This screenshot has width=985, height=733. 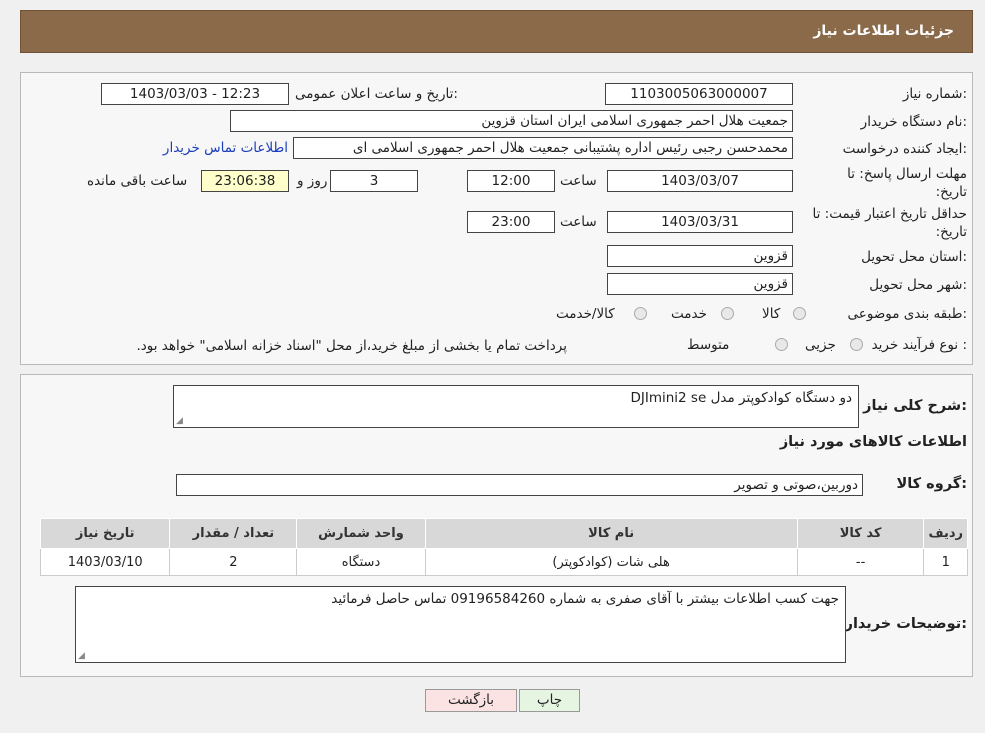 What do you see at coordinates (471, 700) in the screenshot?
I see `back-button: بازگشت` at bounding box center [471, 700].